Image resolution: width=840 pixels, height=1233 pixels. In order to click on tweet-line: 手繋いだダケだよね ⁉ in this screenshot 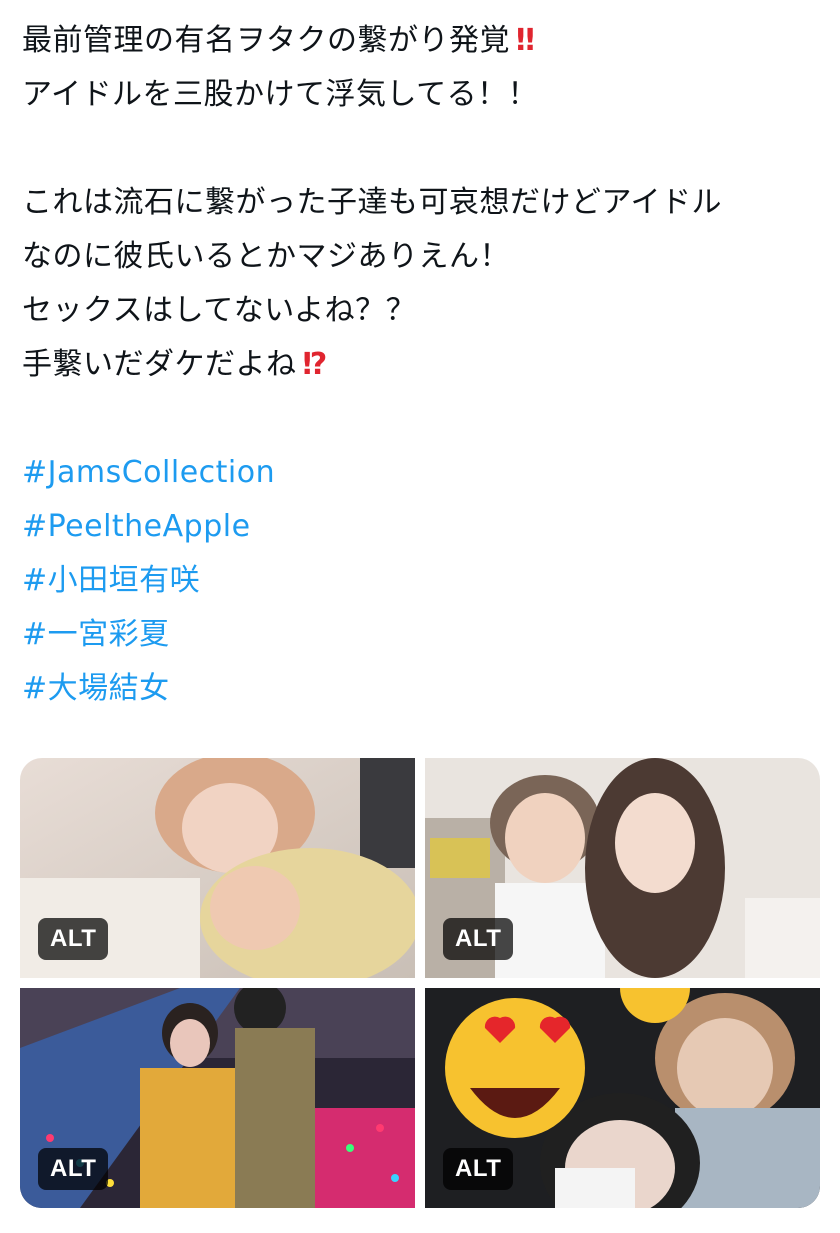, I will do `click(175, 364)`.